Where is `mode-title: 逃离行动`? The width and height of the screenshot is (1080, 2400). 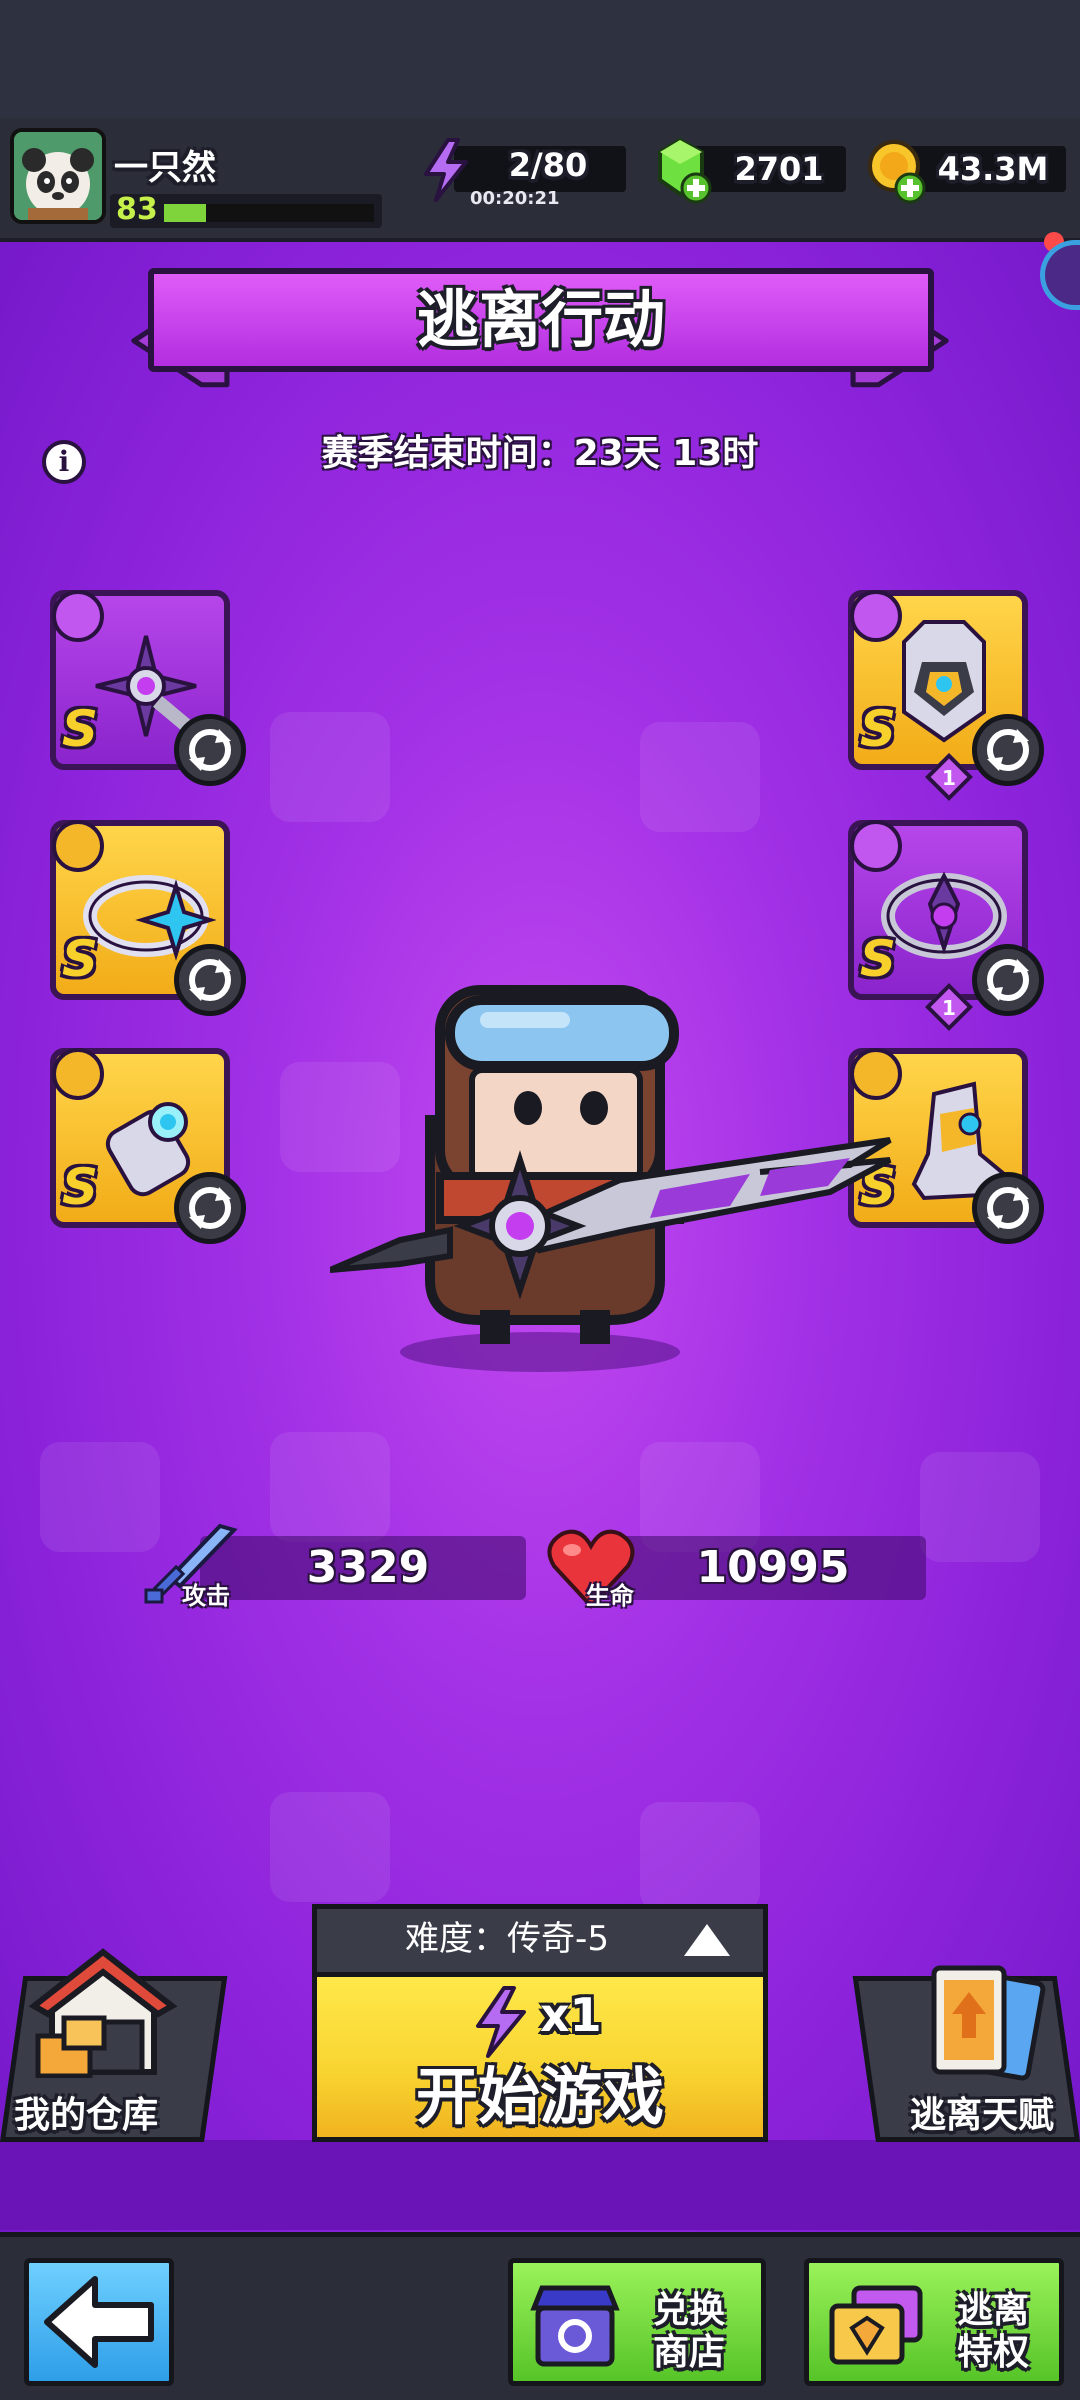
mode-title: 逃离行动 is located at coordinates (540, 319).